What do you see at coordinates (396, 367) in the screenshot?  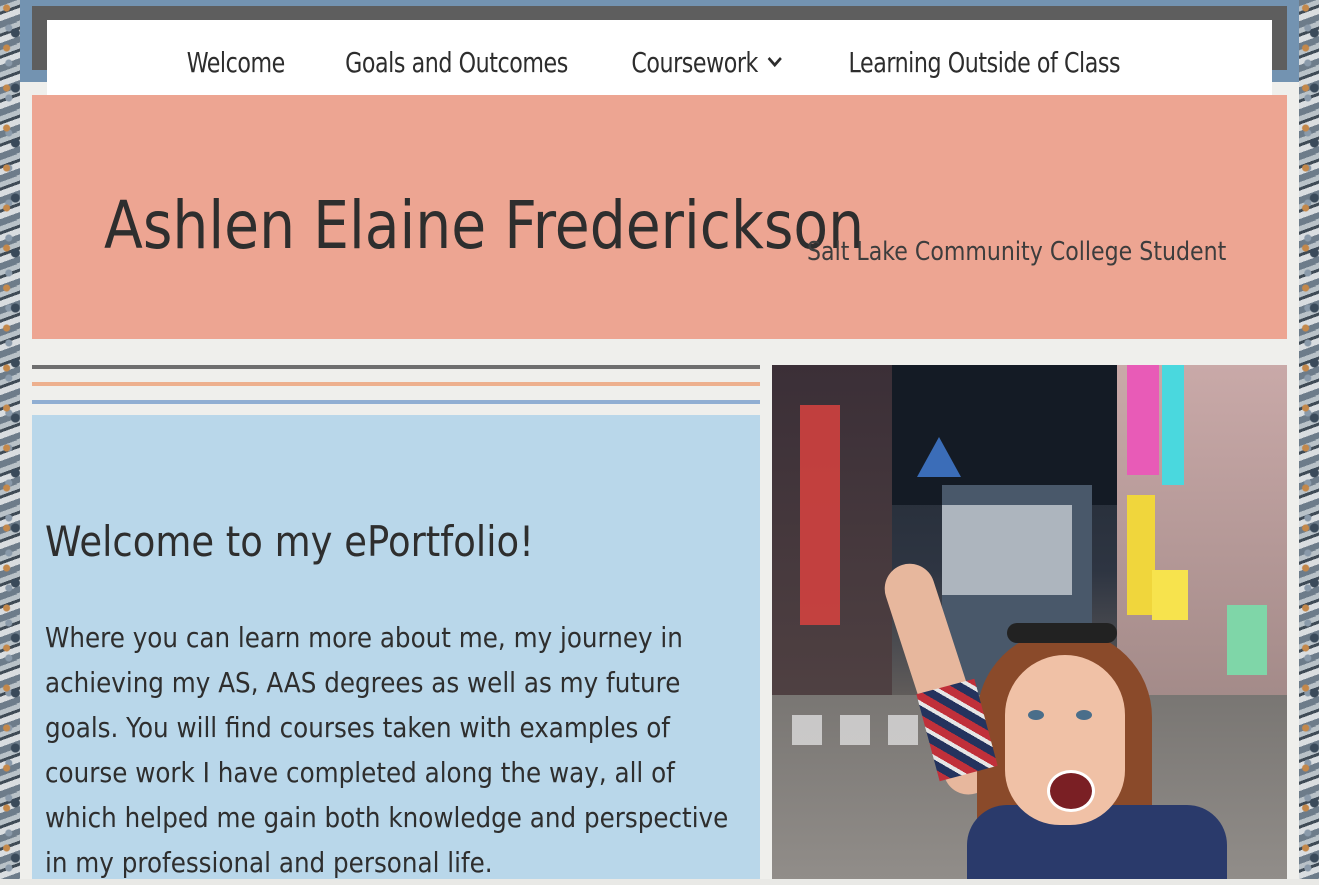 I see `divider-gray` at bounding box center [396, 367].